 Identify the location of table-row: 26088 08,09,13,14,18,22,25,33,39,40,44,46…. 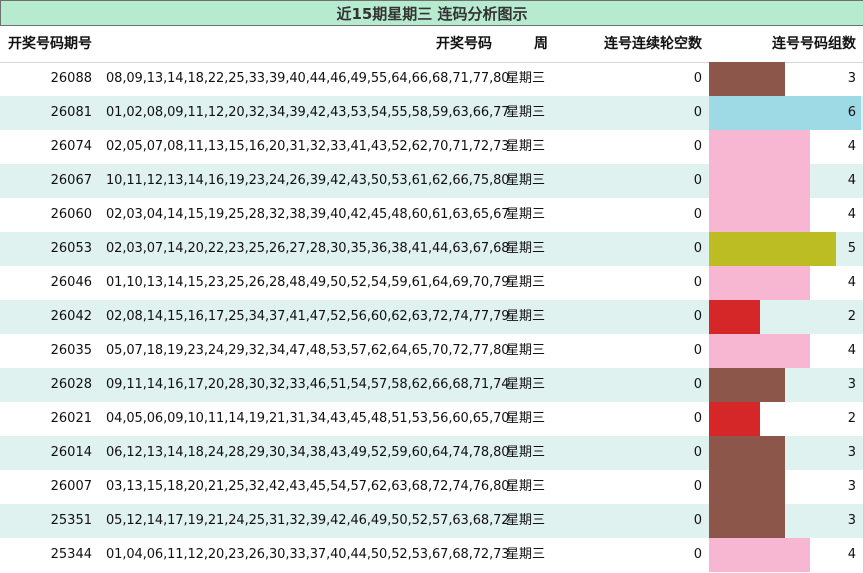
(432, 79).